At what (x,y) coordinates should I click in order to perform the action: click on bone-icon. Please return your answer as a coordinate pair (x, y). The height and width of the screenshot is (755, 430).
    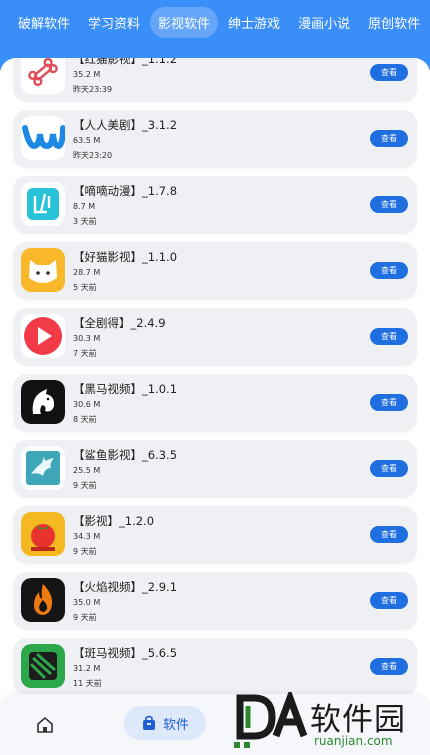
    Looking at the image, I should click on (43, 76).